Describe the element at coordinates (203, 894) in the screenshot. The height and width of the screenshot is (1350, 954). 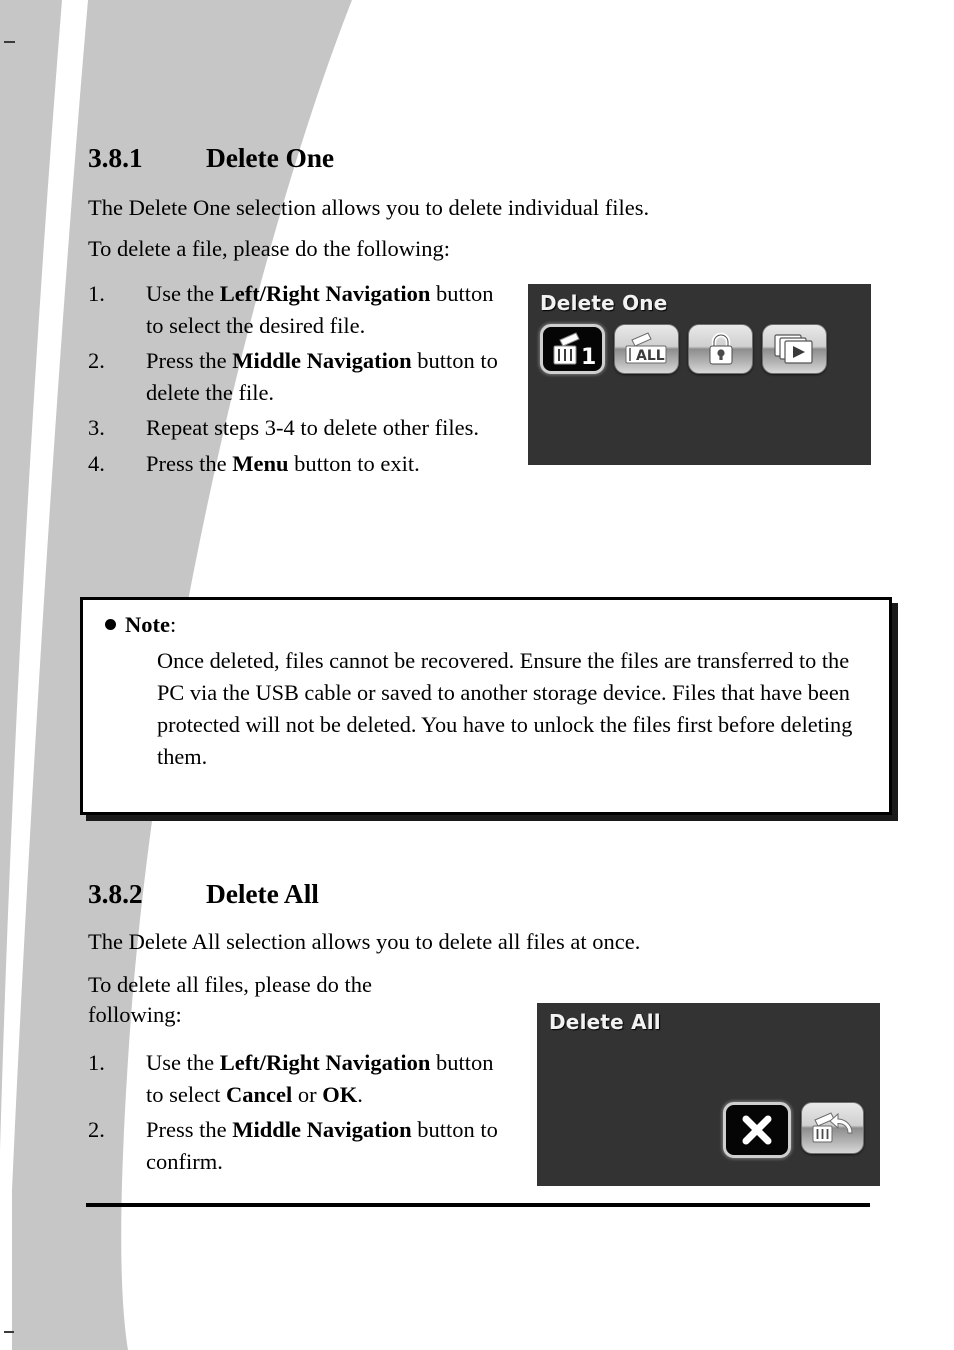
I see `section-heading-delete-all: 3.8.2 Delete All` at that location.